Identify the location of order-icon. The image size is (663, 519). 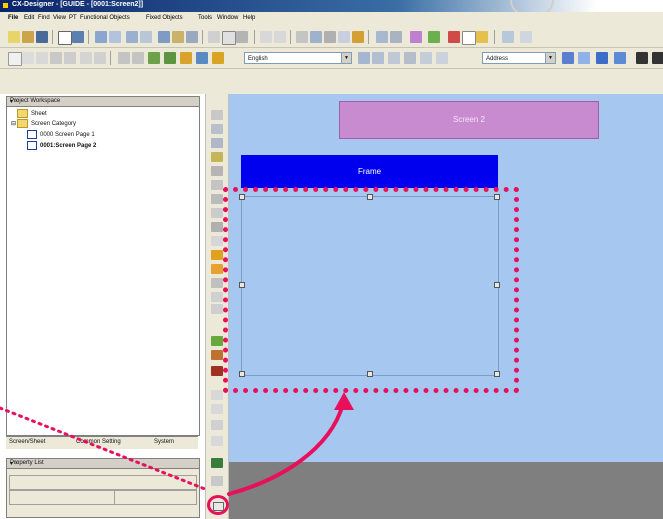
(330, 37).